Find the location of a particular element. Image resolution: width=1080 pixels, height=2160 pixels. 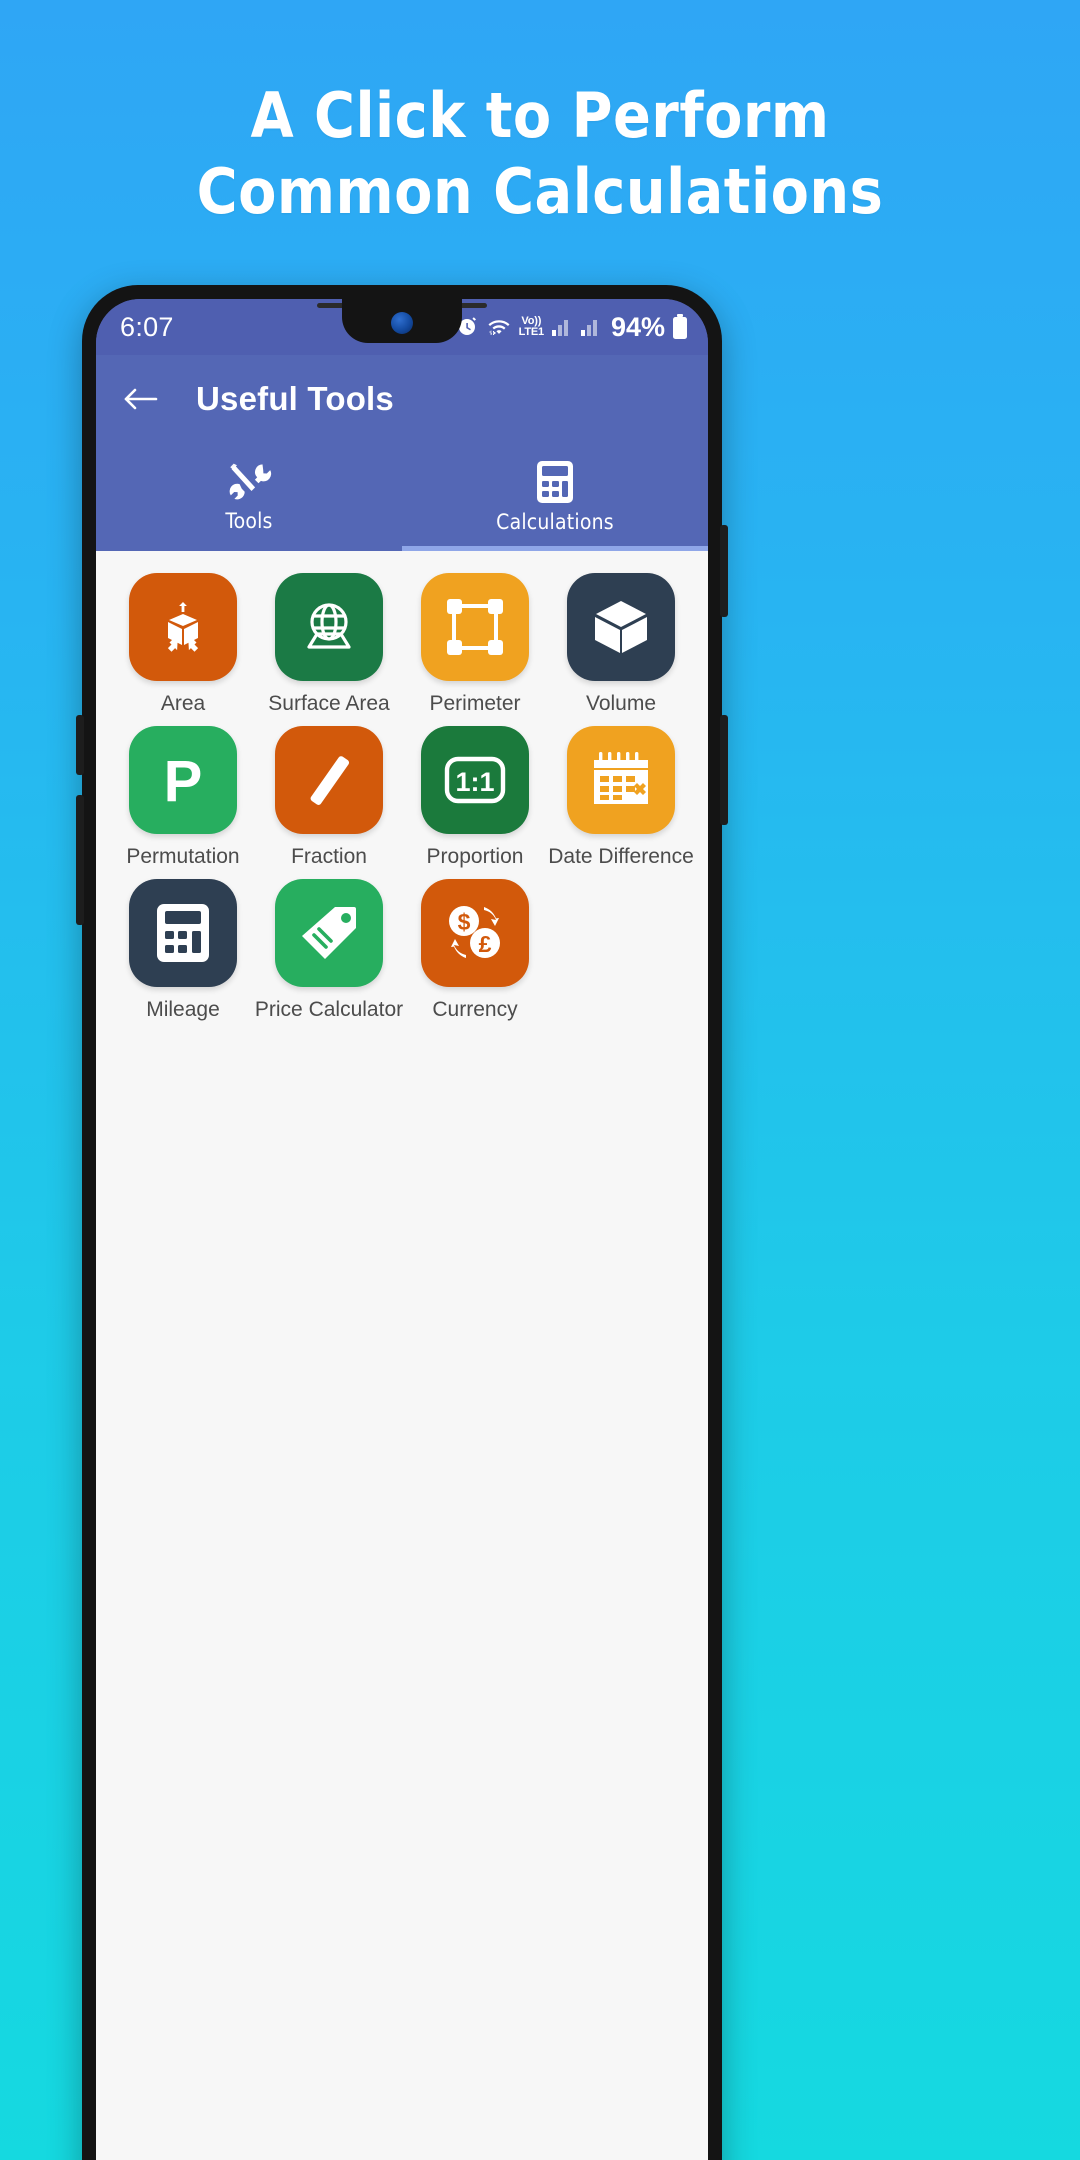

grid-item-label: Area is located at coordinates (183, 703).